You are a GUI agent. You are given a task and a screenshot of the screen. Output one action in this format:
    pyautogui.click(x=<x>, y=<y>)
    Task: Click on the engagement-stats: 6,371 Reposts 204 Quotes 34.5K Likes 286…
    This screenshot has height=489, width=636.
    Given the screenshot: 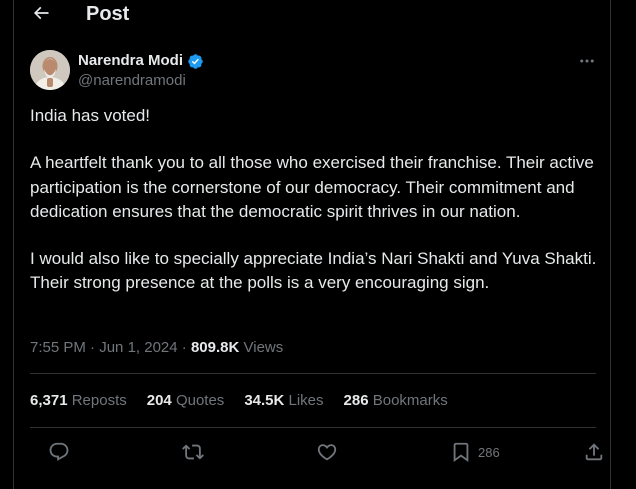 What is the action you would take?
    pyautogui.click(x=249, y=401)
    